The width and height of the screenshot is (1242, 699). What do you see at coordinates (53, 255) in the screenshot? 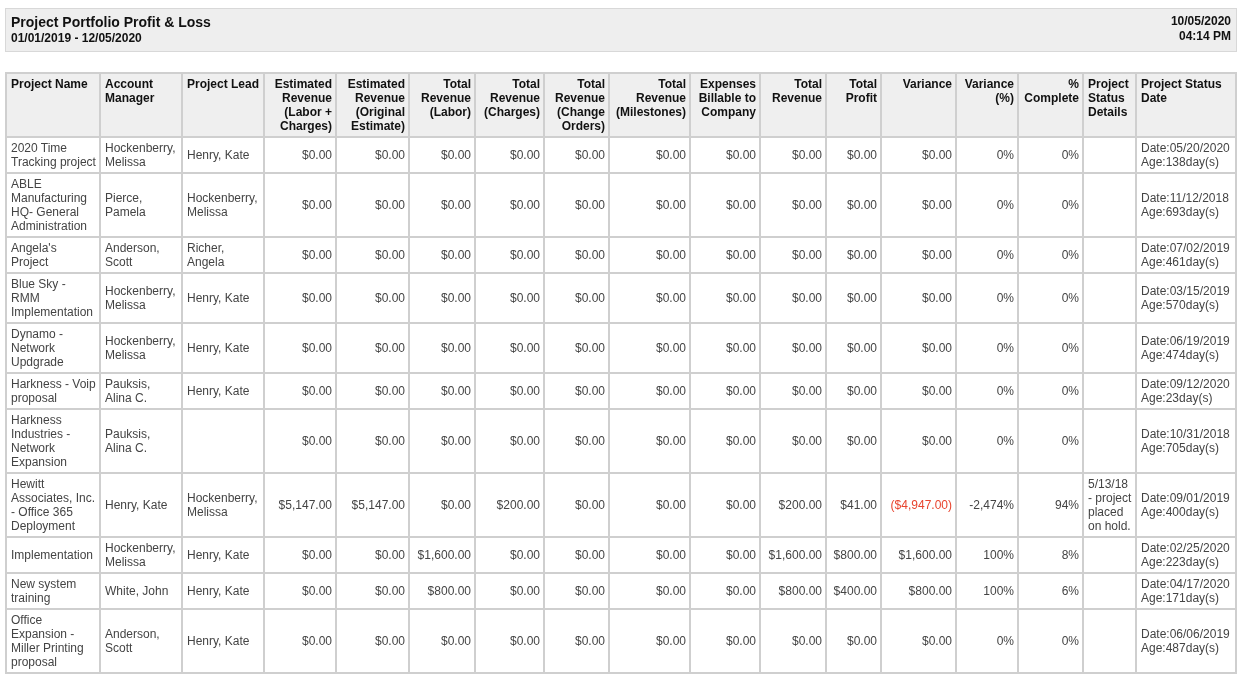
I see `project-name: Angela's Project` at bounding box center [53, 255].